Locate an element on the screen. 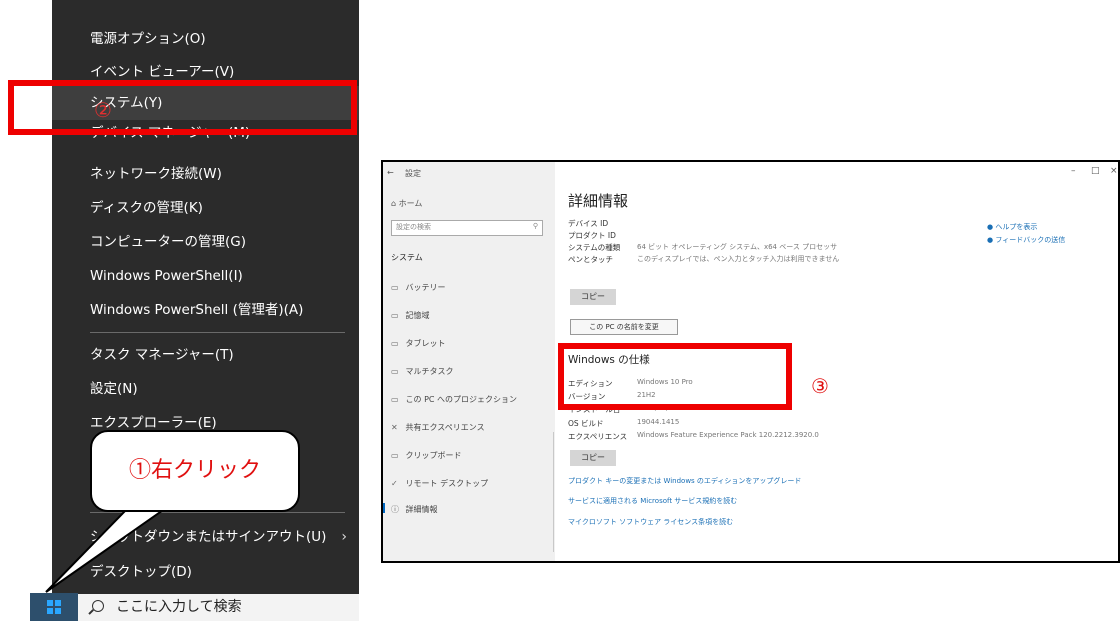 This screenshot has height=621, width=1120. menu-item-label: デスクトップ(D) is located at coordinates (141, 572).